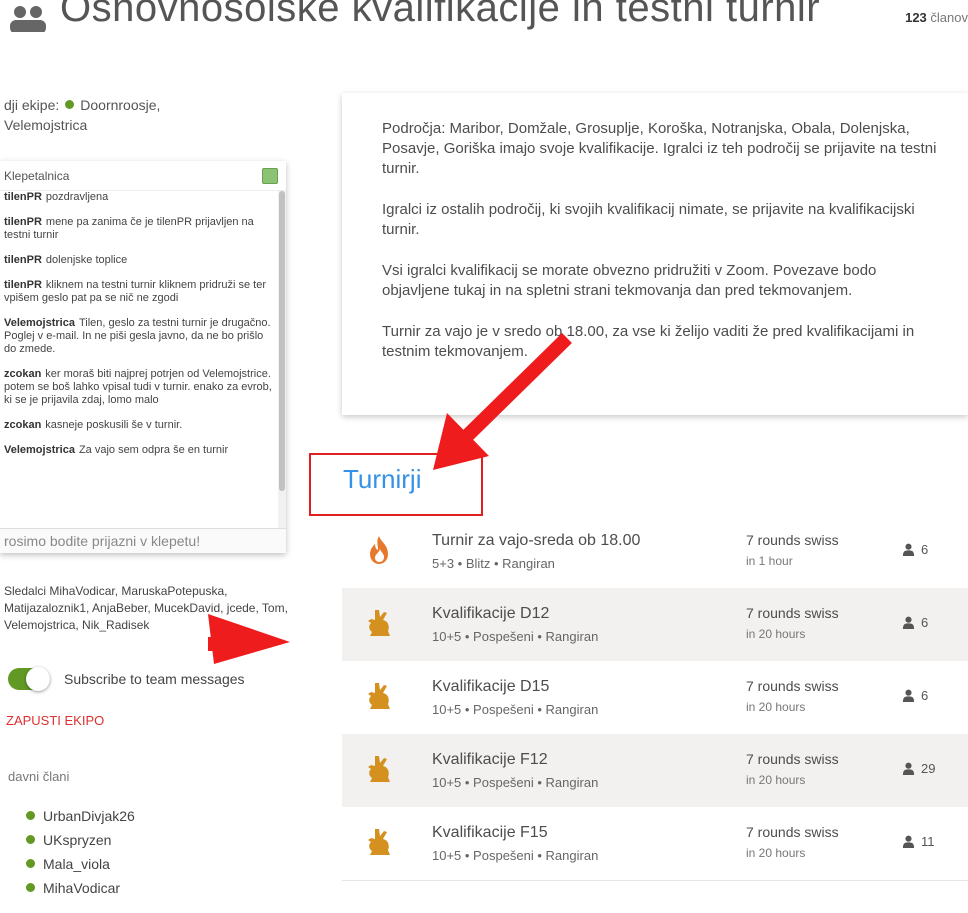 The width and height of the screenshot is (968, 913). What do you see at coordinates (143, 540) in the screenshot?
I see `chat-input: rosimo bodite prijazni v klepetu!` at bounding box center [143, 540].